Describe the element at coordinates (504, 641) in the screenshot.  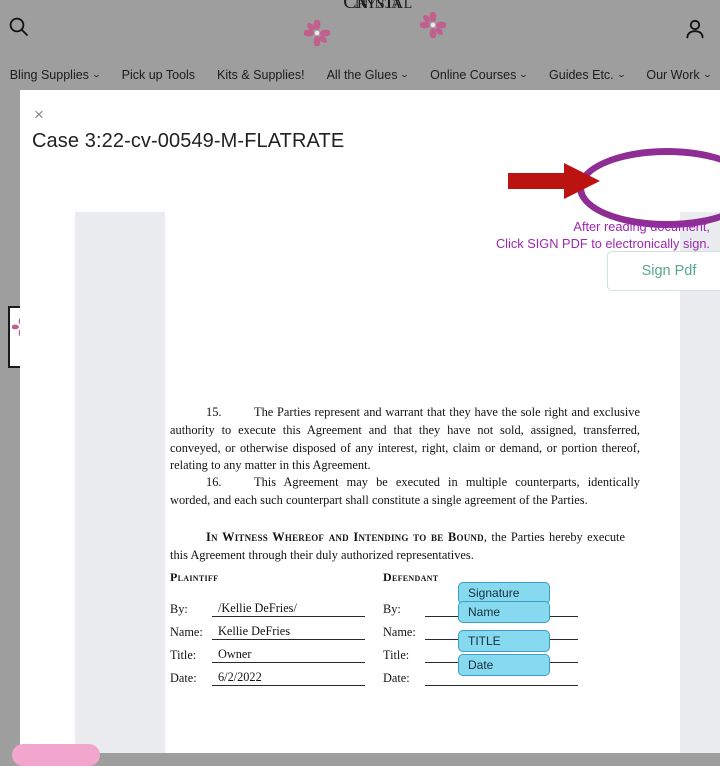
I see `form-field-title: TITLE` at that location.